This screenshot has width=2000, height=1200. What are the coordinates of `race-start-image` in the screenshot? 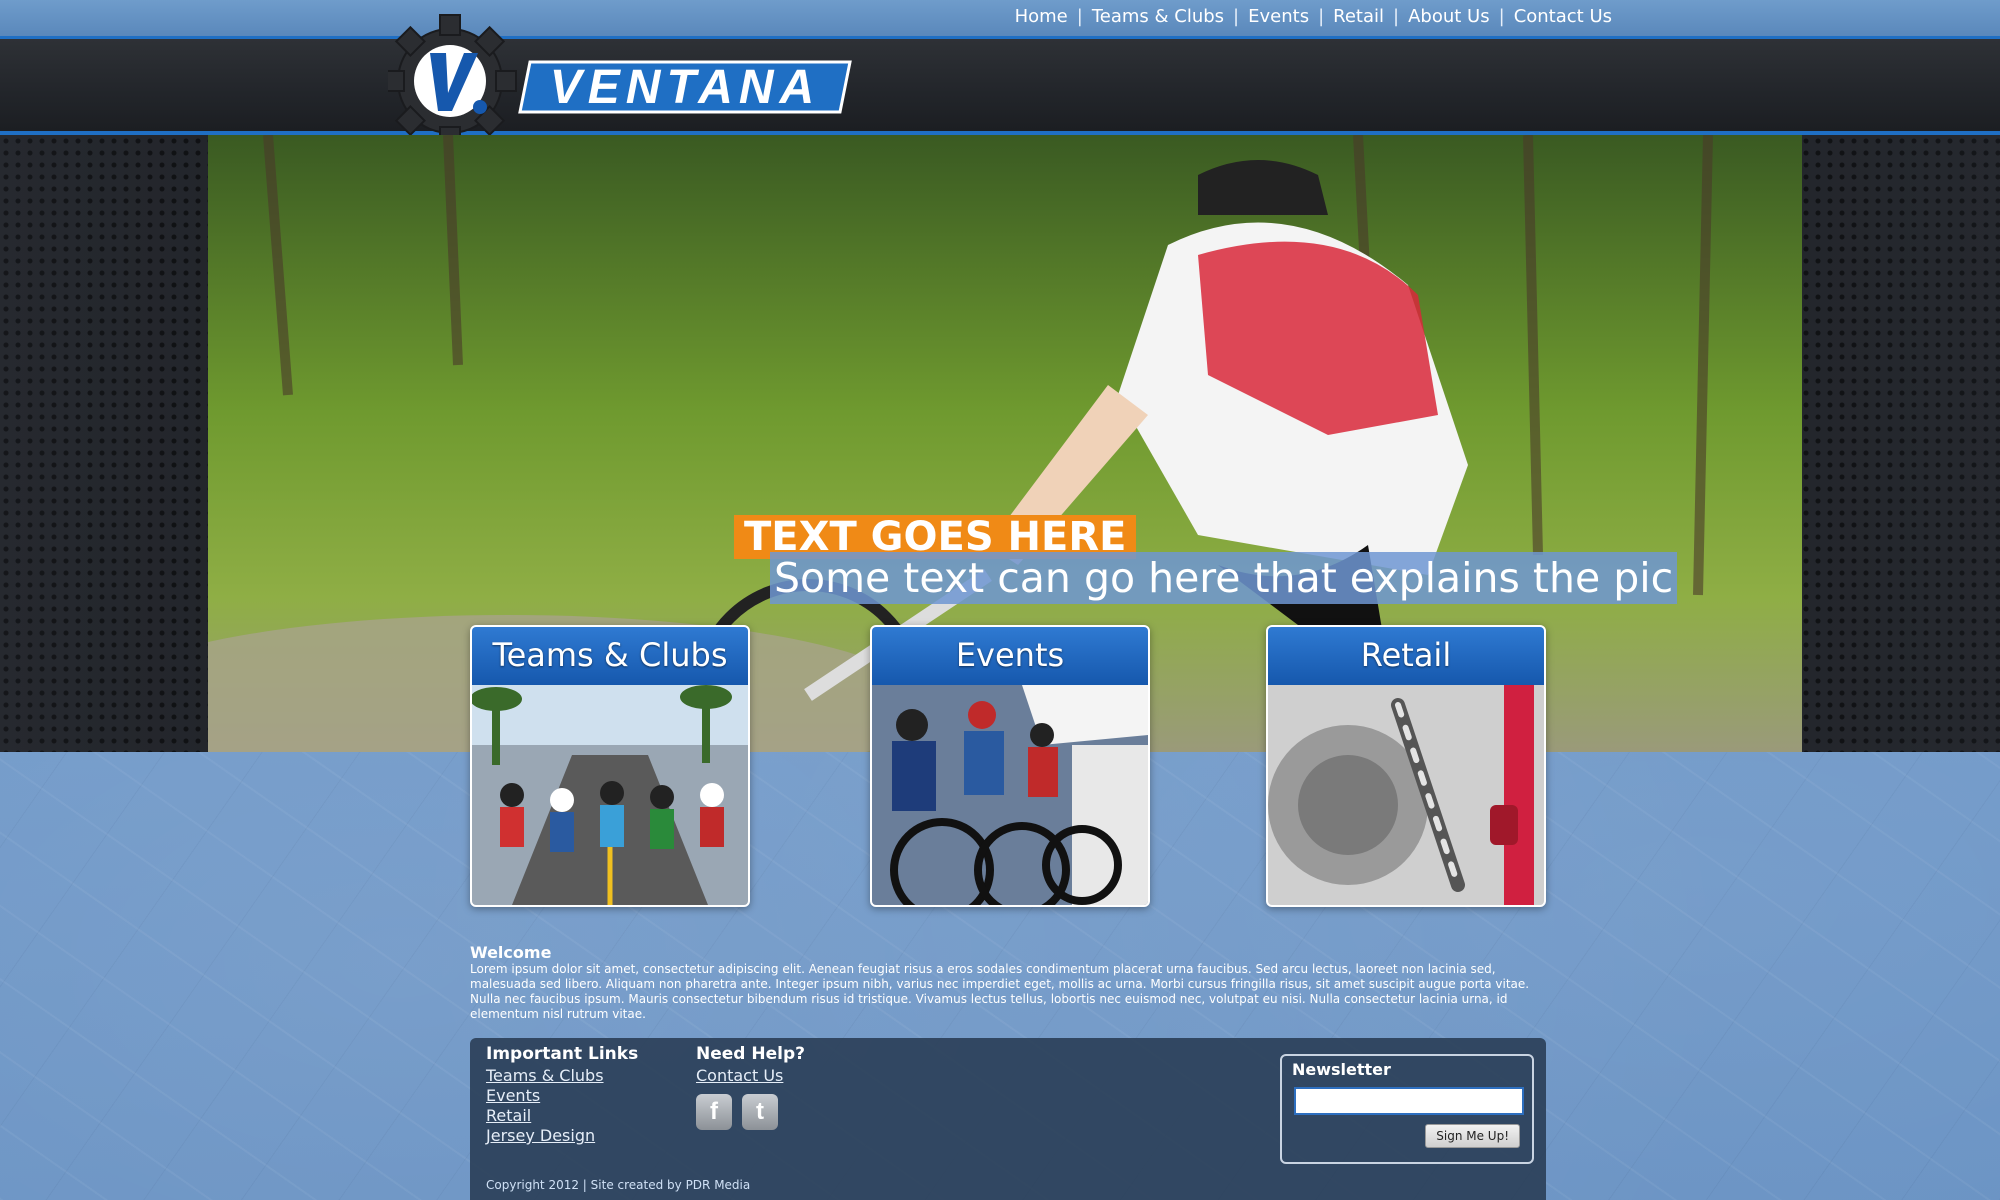 It's located at (1010, 795).